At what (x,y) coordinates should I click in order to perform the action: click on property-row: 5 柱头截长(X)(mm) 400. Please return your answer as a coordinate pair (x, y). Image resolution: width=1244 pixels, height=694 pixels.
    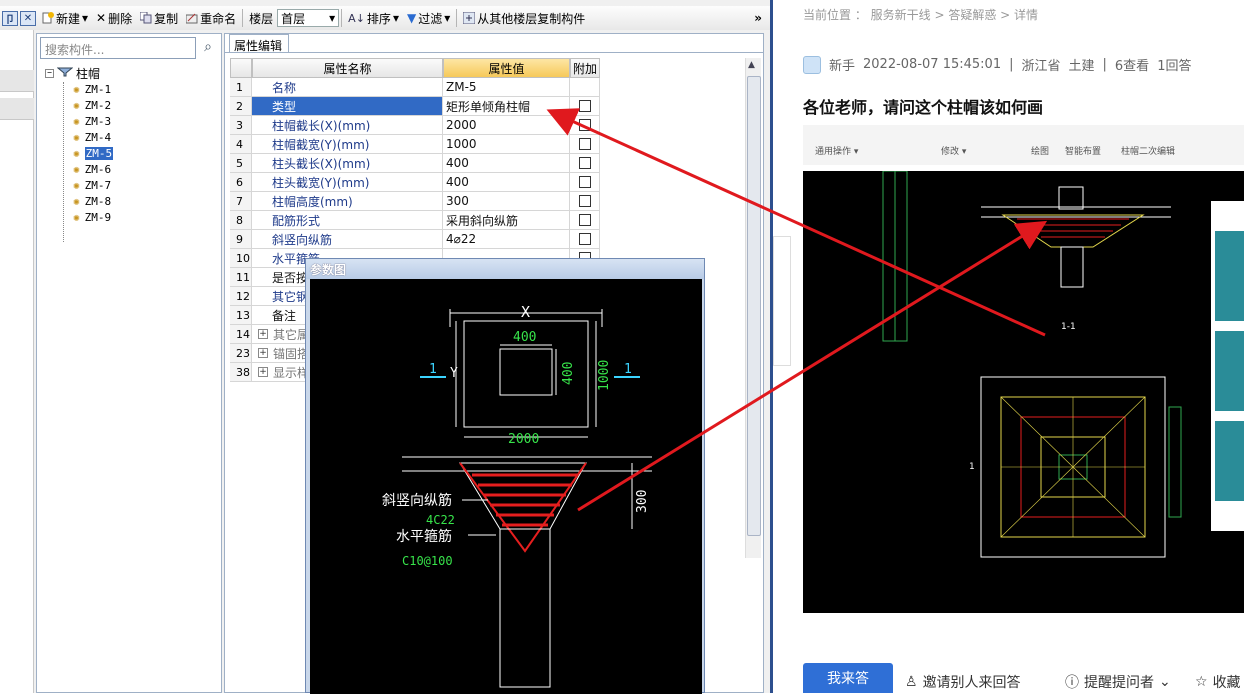
    Looking at the image, I should click on (415, 163).